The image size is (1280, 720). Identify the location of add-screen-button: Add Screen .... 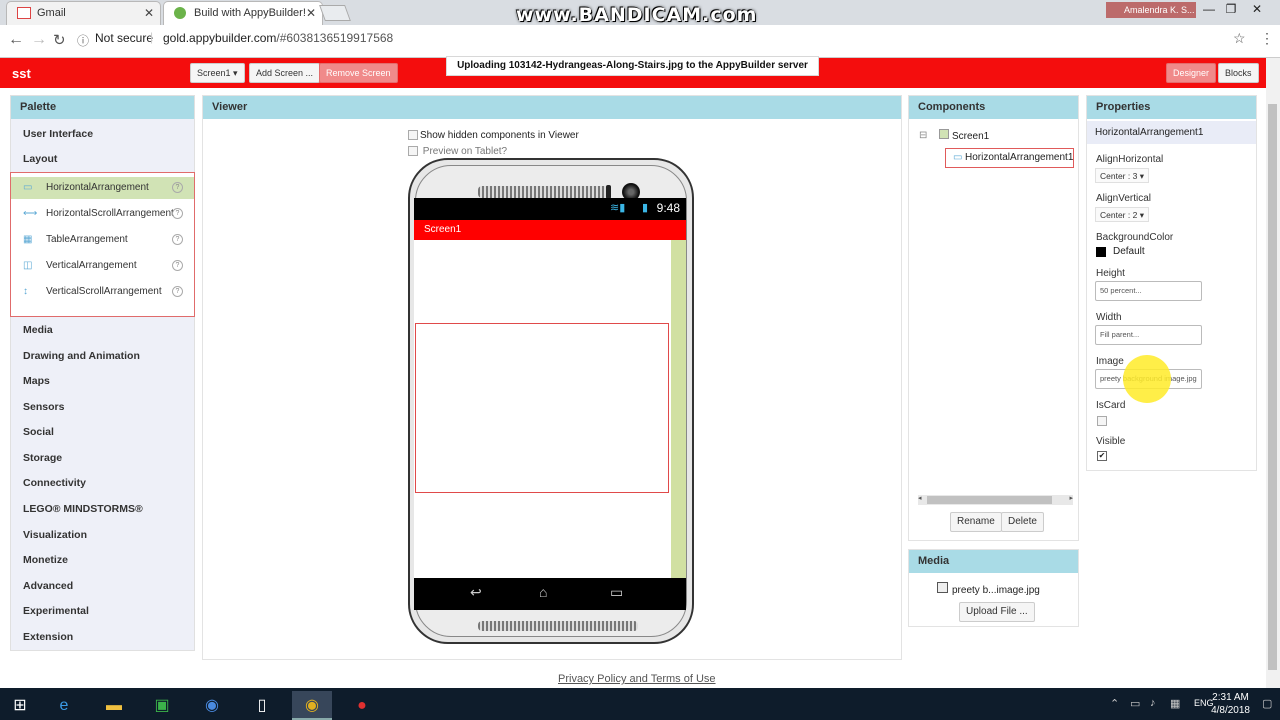
(285, 73).